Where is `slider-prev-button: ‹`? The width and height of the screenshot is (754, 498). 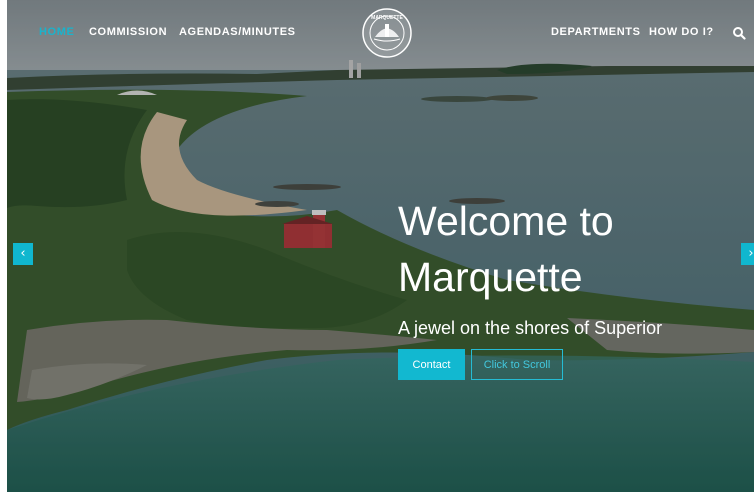
slider-prev-button: ‹ is located at coordinates (23, 254).